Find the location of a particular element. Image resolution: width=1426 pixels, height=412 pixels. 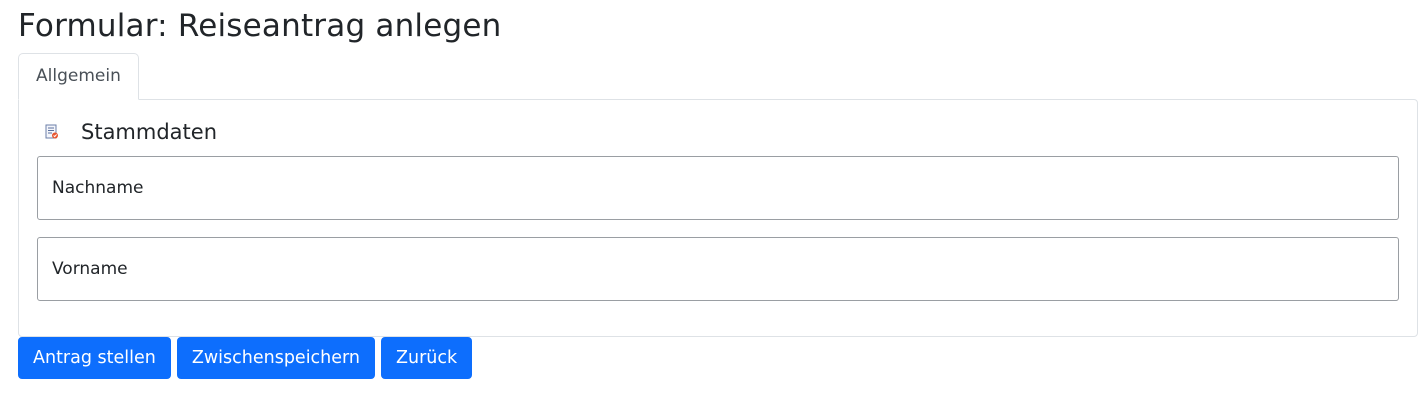

save-draft-button: Zwischenspeichern is located at coordinates (276, 358).